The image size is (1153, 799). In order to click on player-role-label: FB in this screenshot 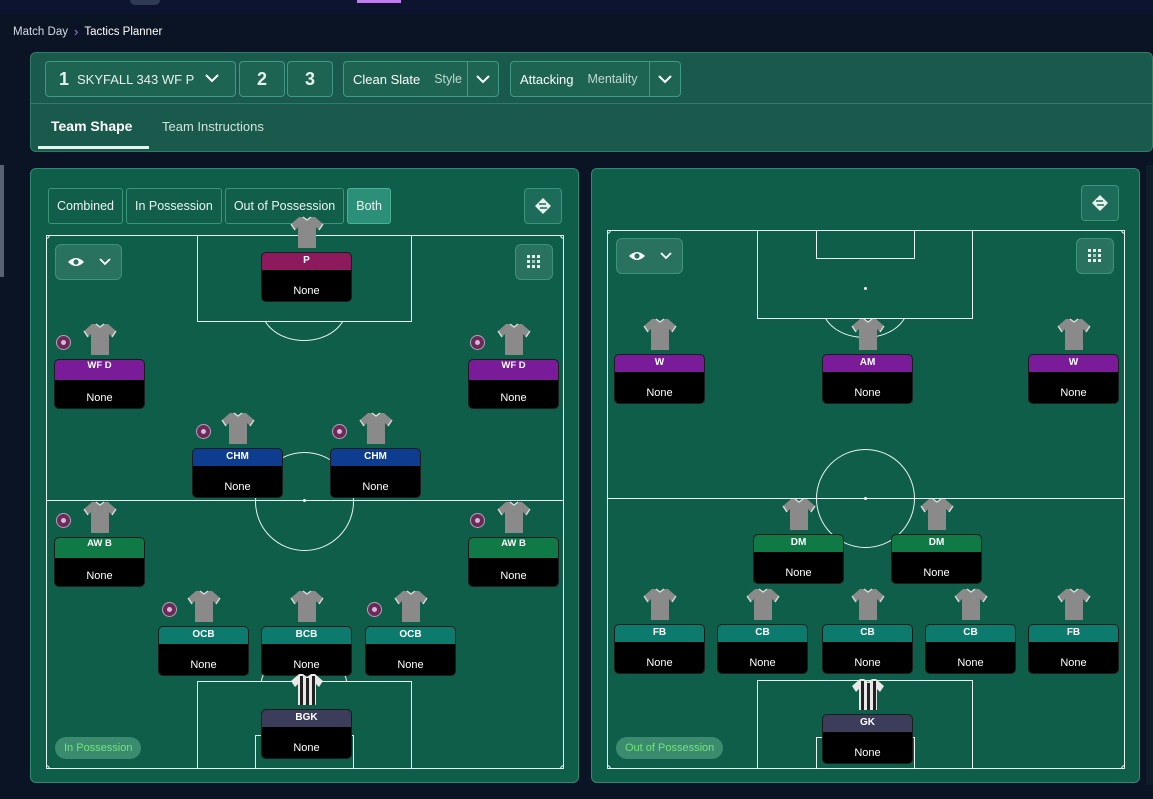, I will do `click(1073, 633)`.